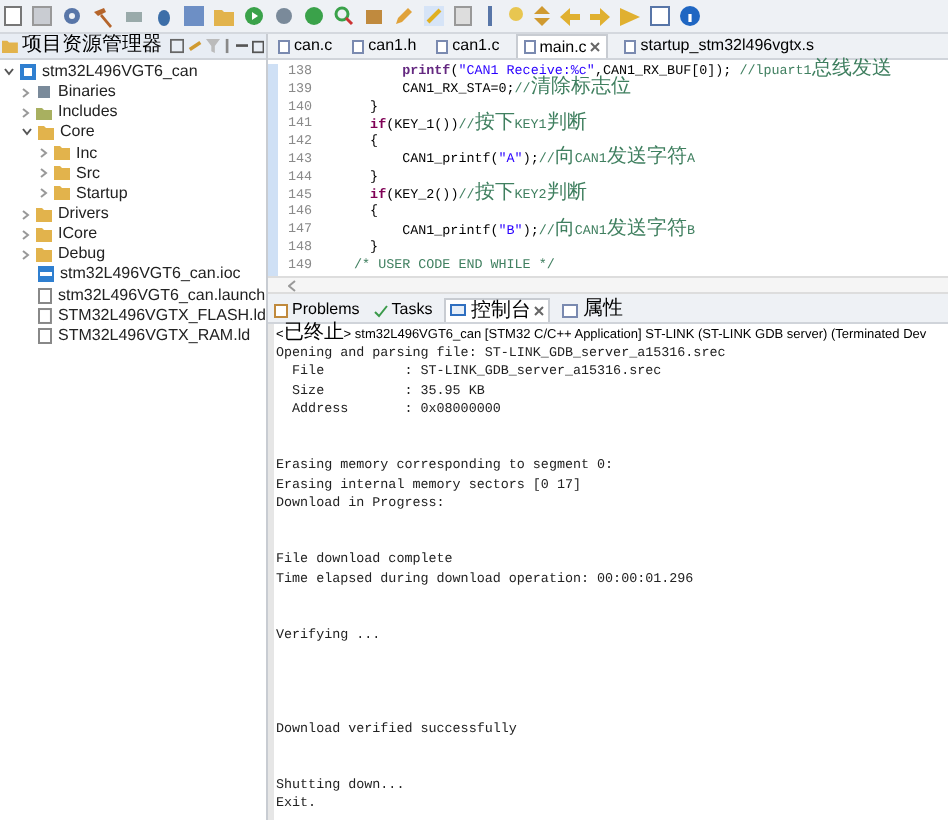 Image resolution: width=948 pixels, height=820 pixels. I want to click on view-tab: 属性, so click(592, 310).